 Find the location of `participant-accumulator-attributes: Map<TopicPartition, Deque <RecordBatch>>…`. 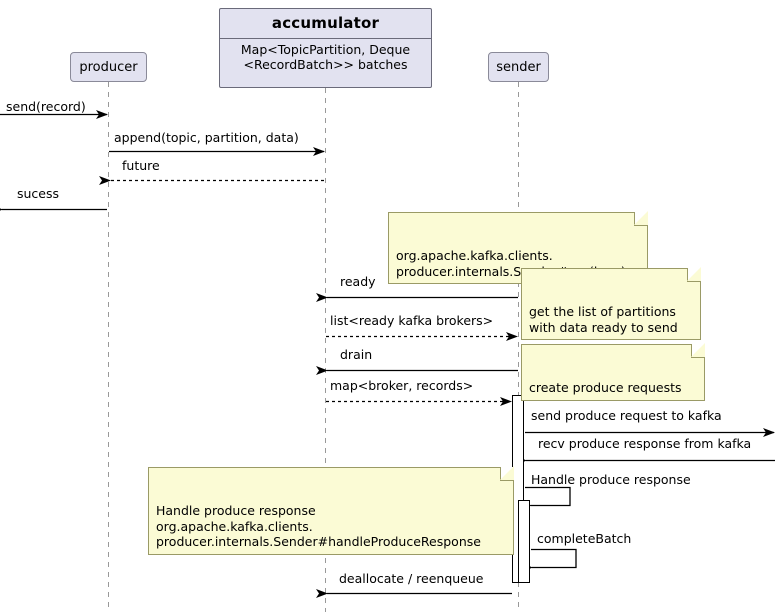

participant-accumulator-attributes: Map<TopicPartition, Deque <RecordBatch>>… is located at coordinates (325, 57).